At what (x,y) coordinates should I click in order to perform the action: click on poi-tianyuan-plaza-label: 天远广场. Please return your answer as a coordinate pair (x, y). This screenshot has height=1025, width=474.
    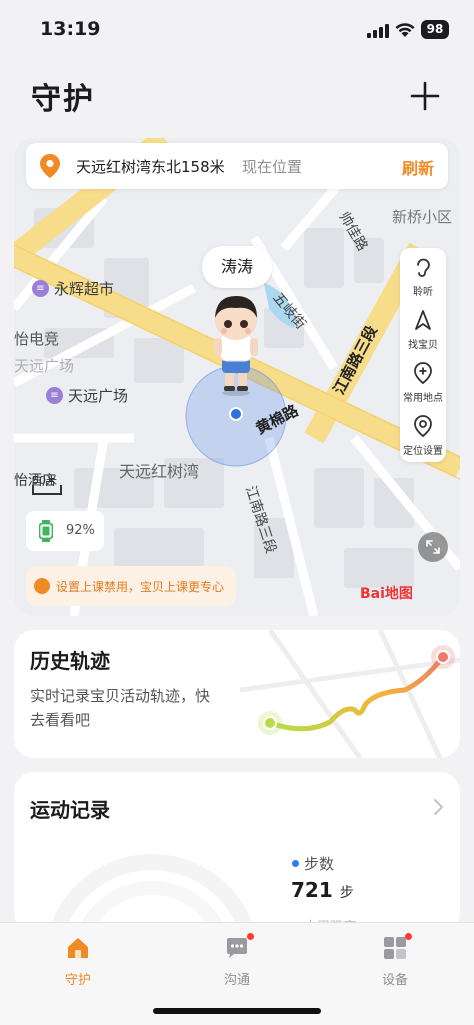
    Looking at the image, I should click on (98, 396).